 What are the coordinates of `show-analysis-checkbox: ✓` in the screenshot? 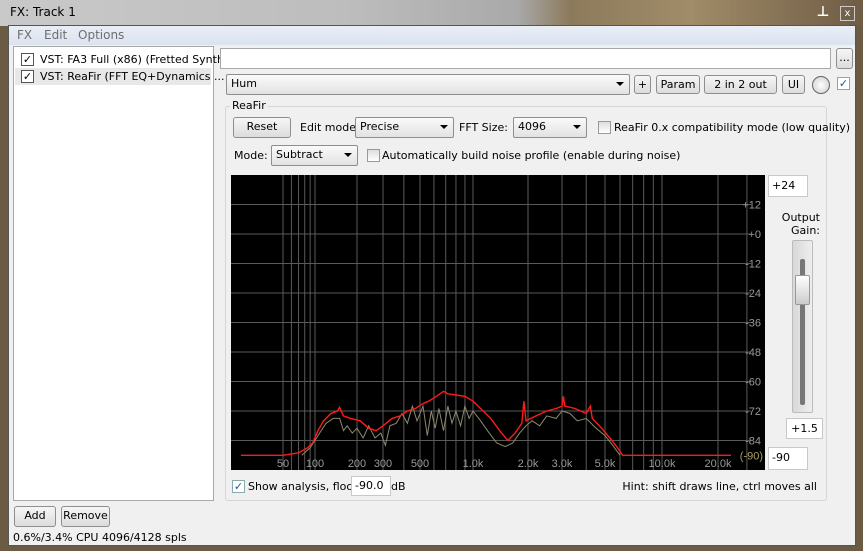 It's located at (238, 486).